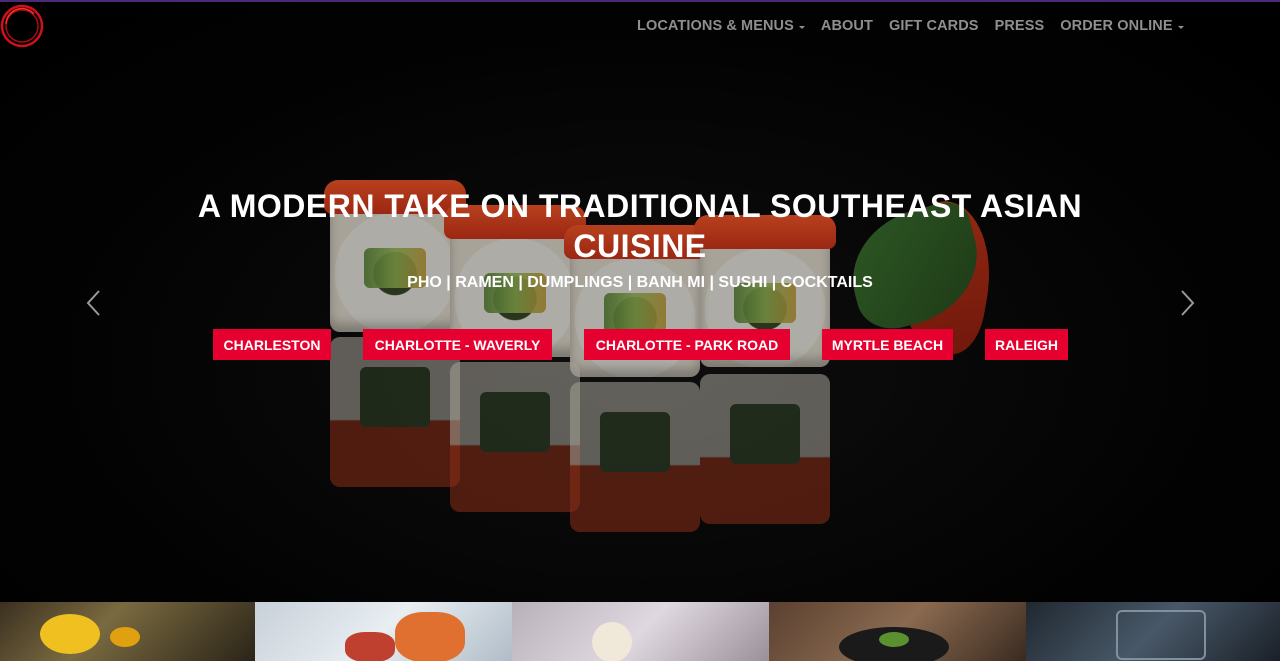 This screenshot has height=661, width=1280. I want to click on nav-gift-cards: GIFT CARDS, so click(934, 26).